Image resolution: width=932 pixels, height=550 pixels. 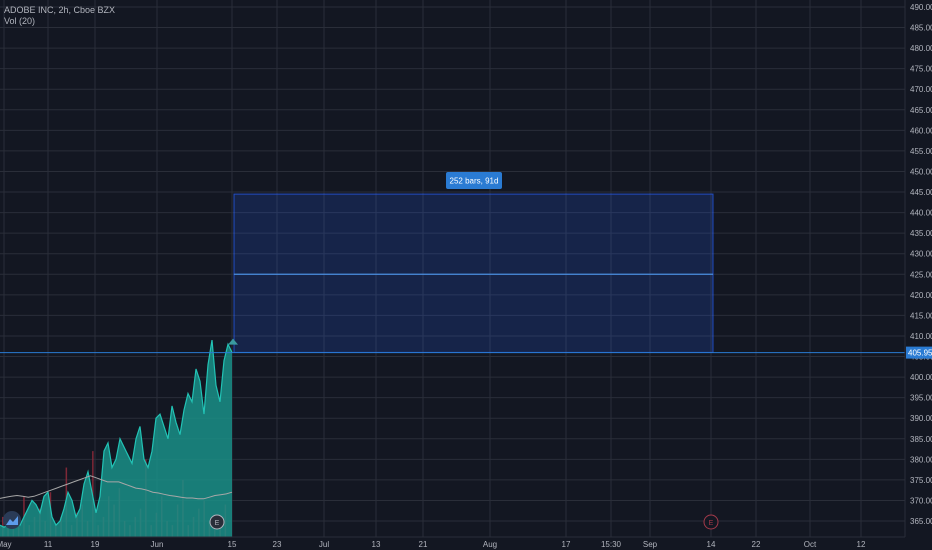 I want to click on y-tick-label: 425.00, so click(x=921, y=274).